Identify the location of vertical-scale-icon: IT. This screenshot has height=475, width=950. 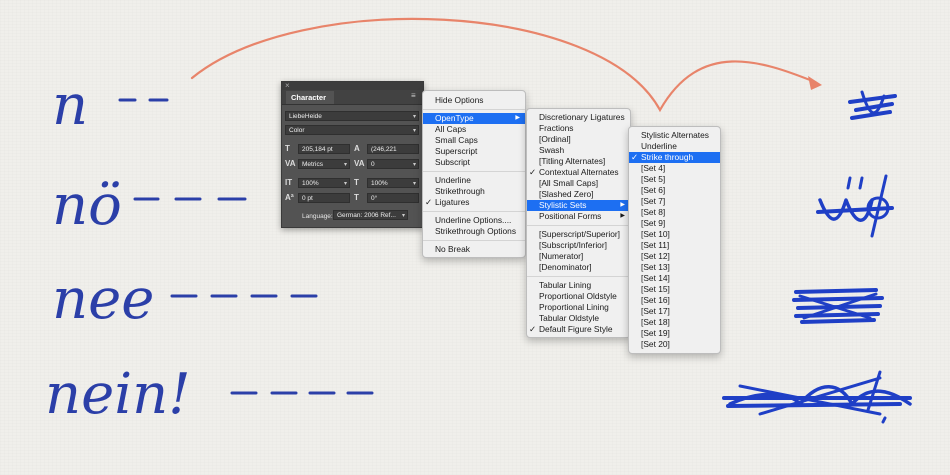
(289, 182).